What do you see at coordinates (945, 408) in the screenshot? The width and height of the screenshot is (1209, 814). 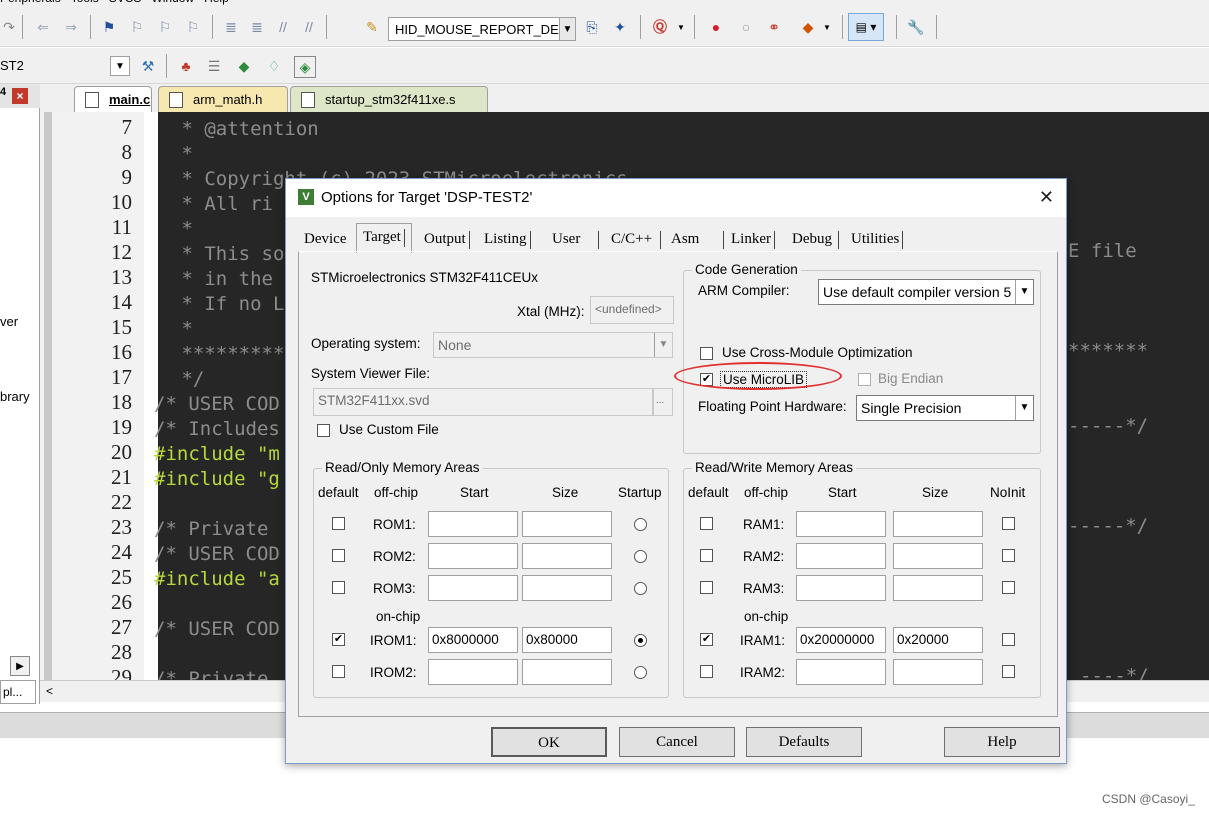 I see `fph-select: Single Precision ▼` at bounding box center [945, 408].